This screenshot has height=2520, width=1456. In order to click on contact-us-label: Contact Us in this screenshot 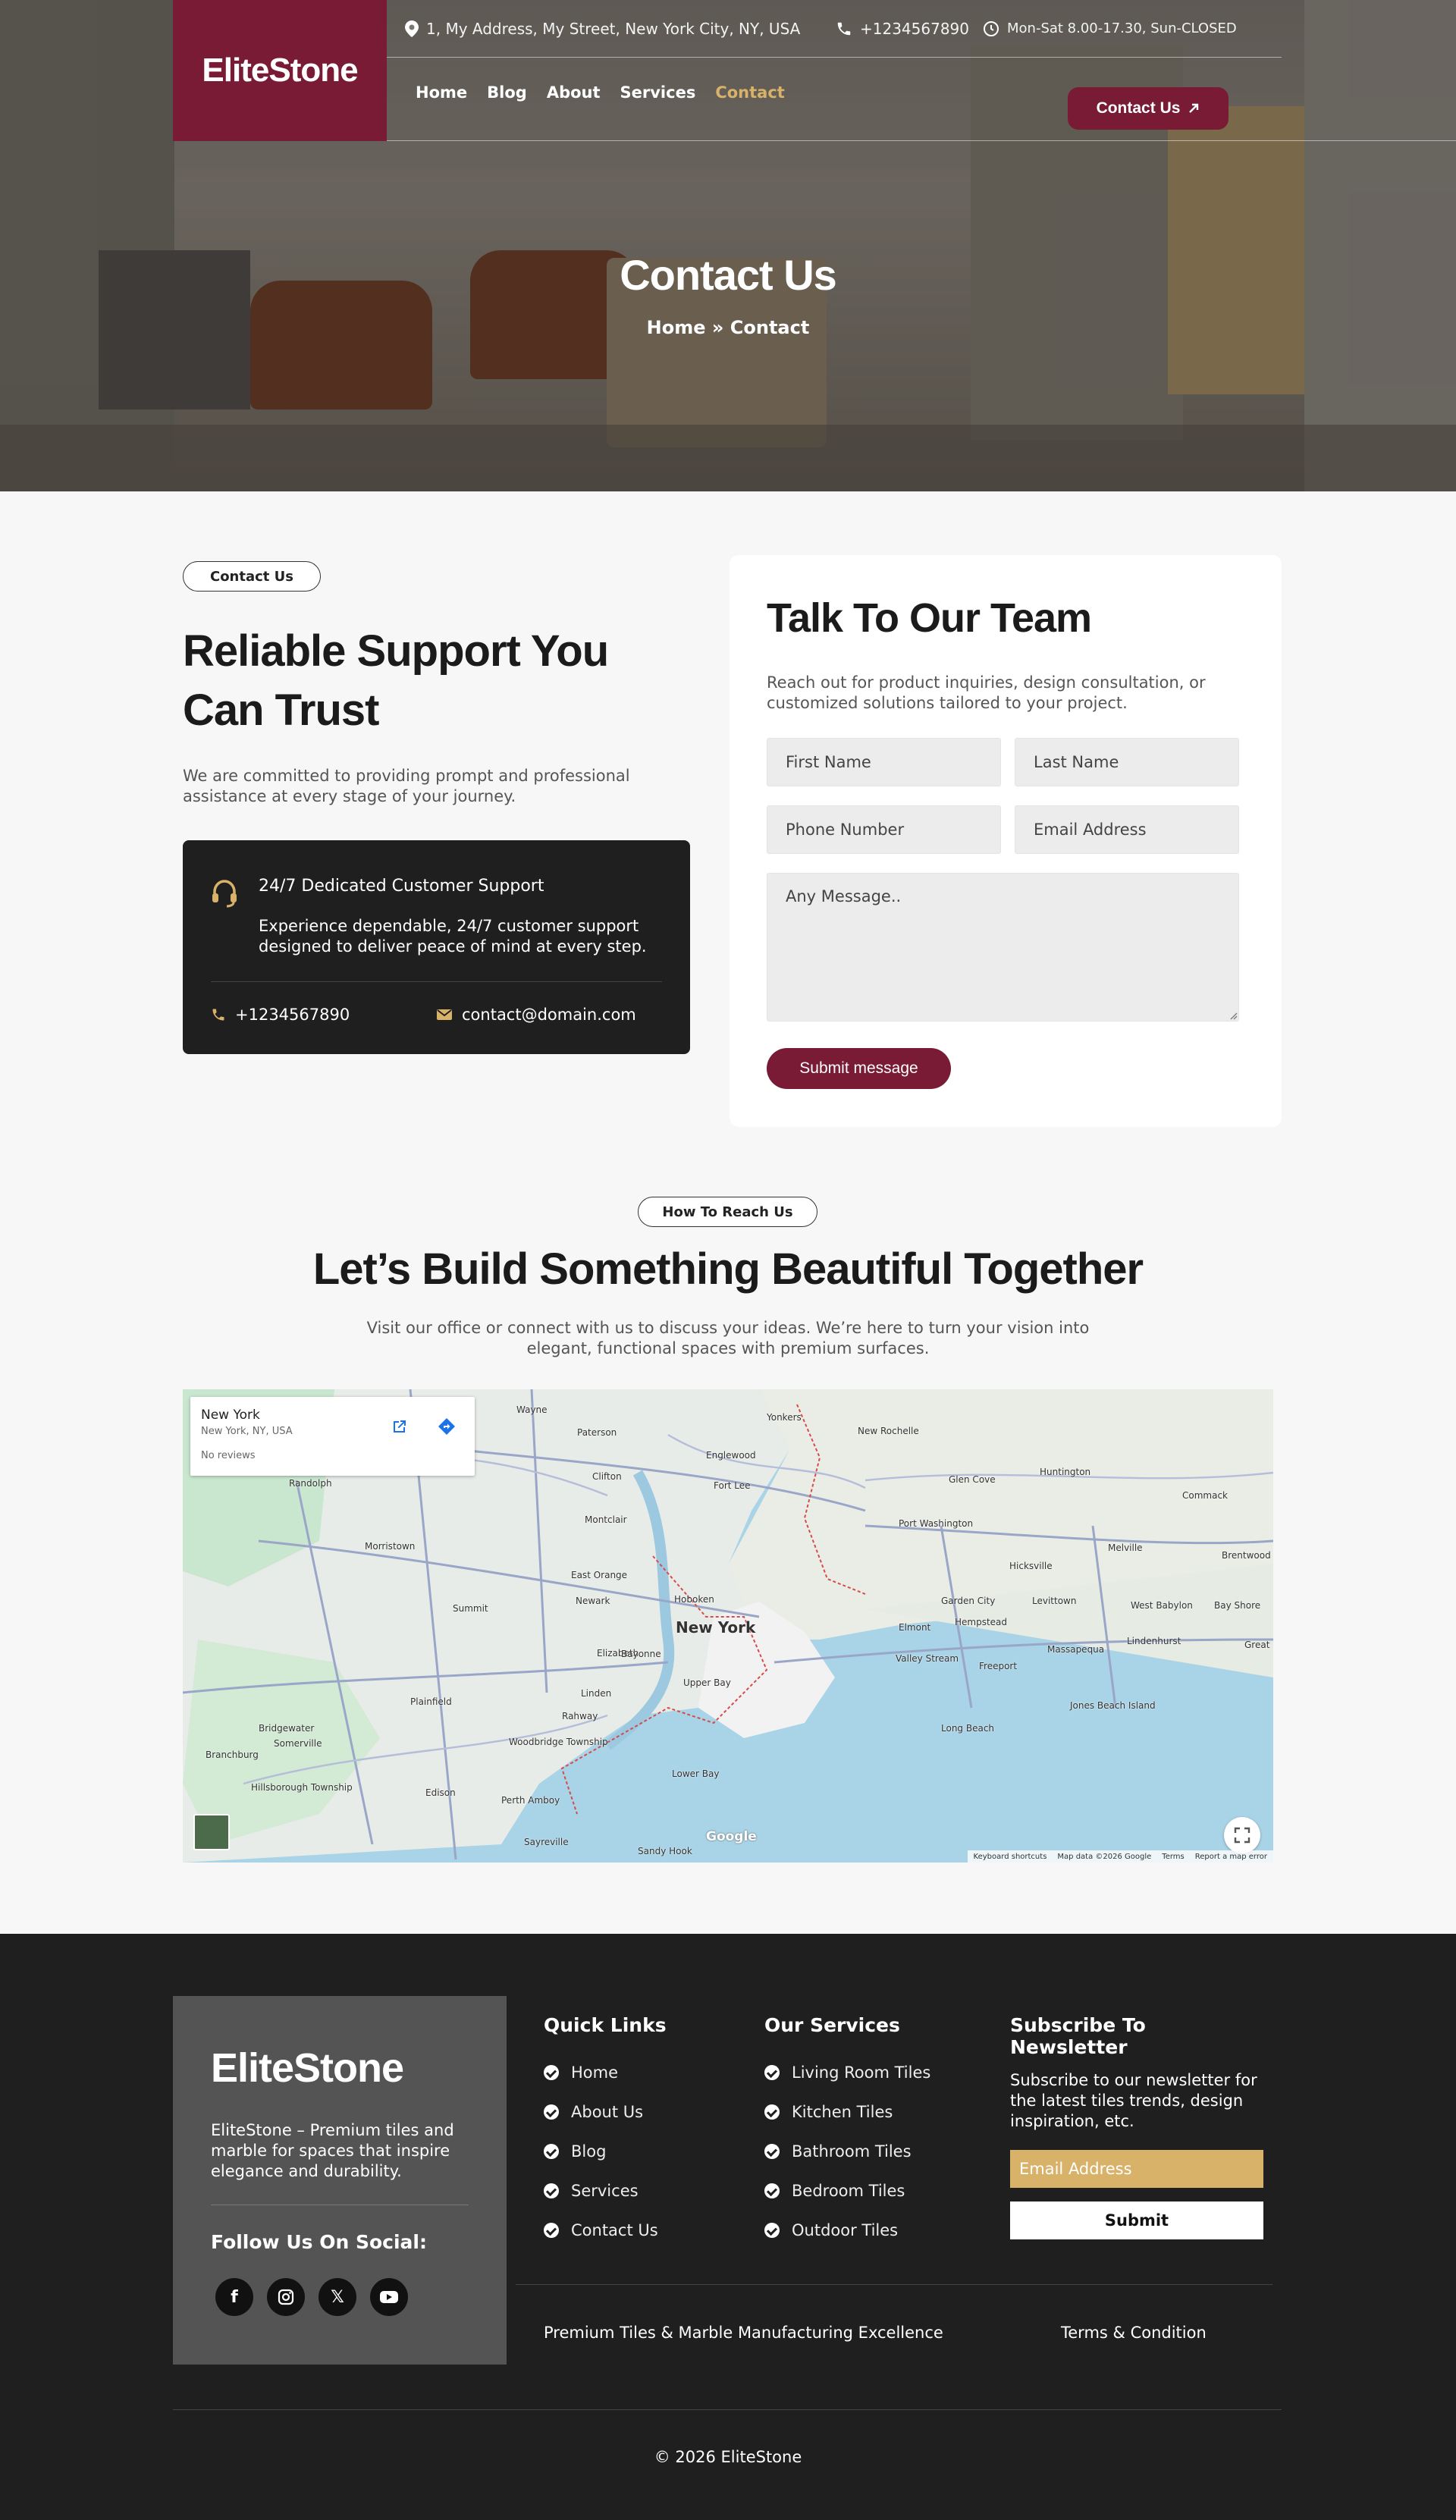, I will do `click(1138, 108)`.